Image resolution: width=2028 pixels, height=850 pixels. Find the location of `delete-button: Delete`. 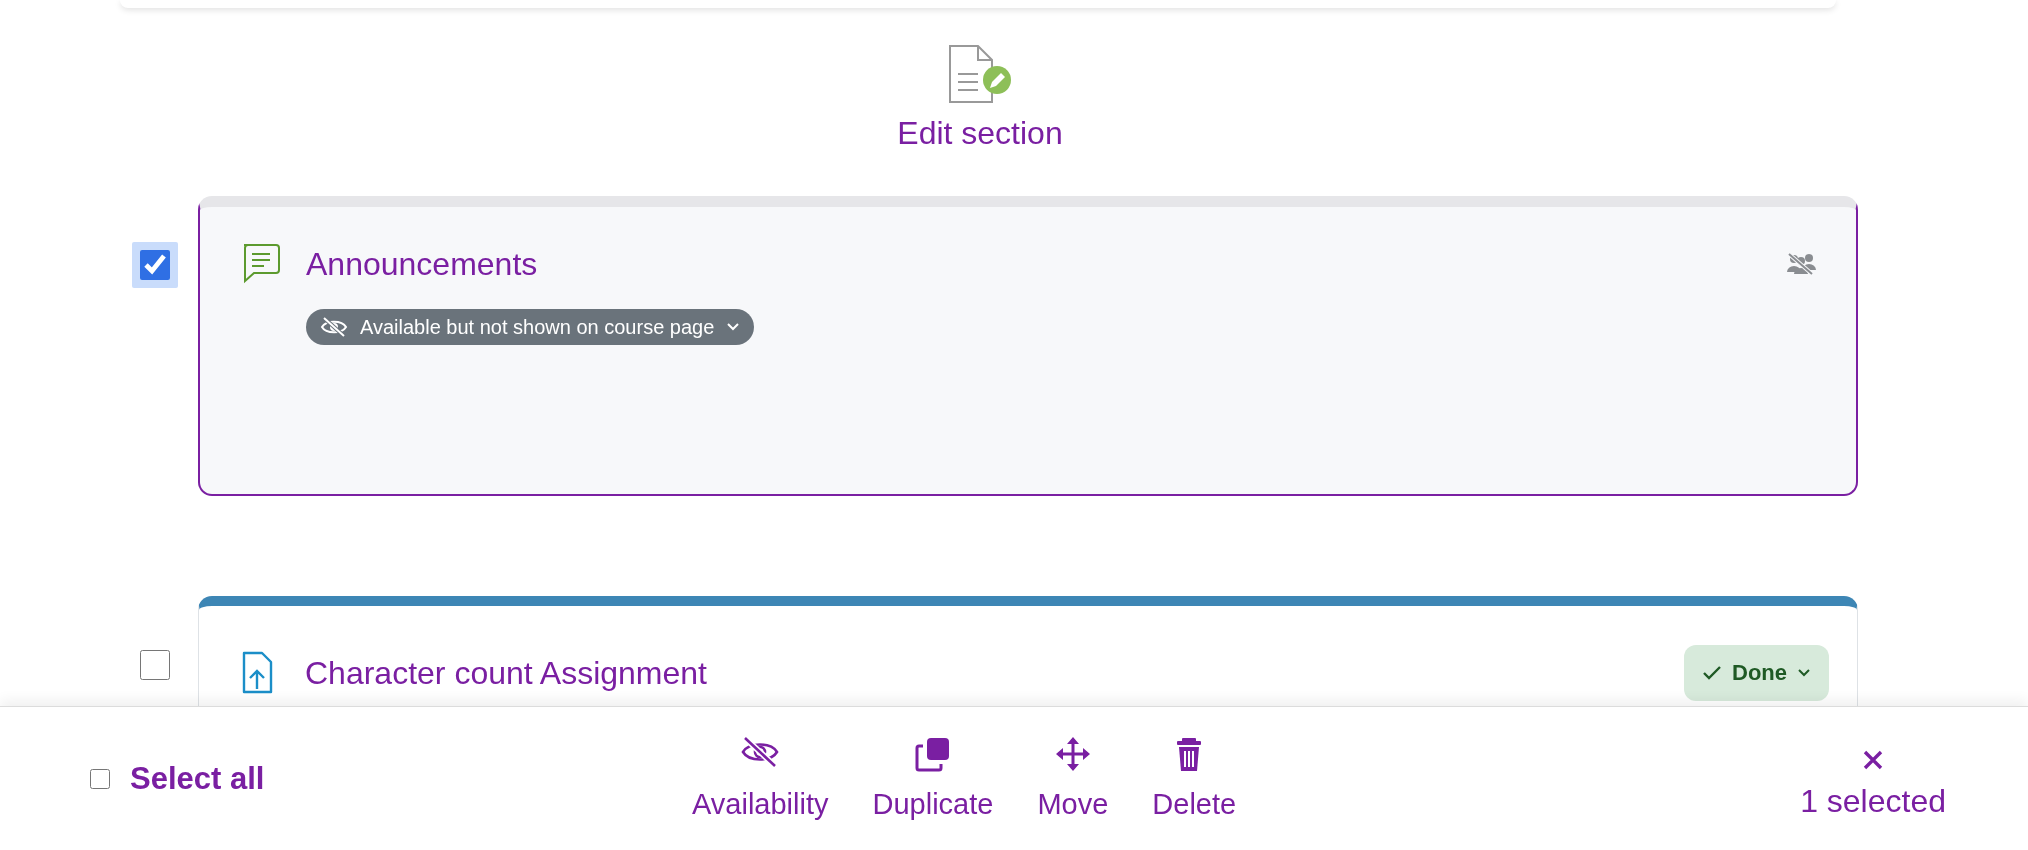

delete-button: Delete is located at coordinates (1194, 778).